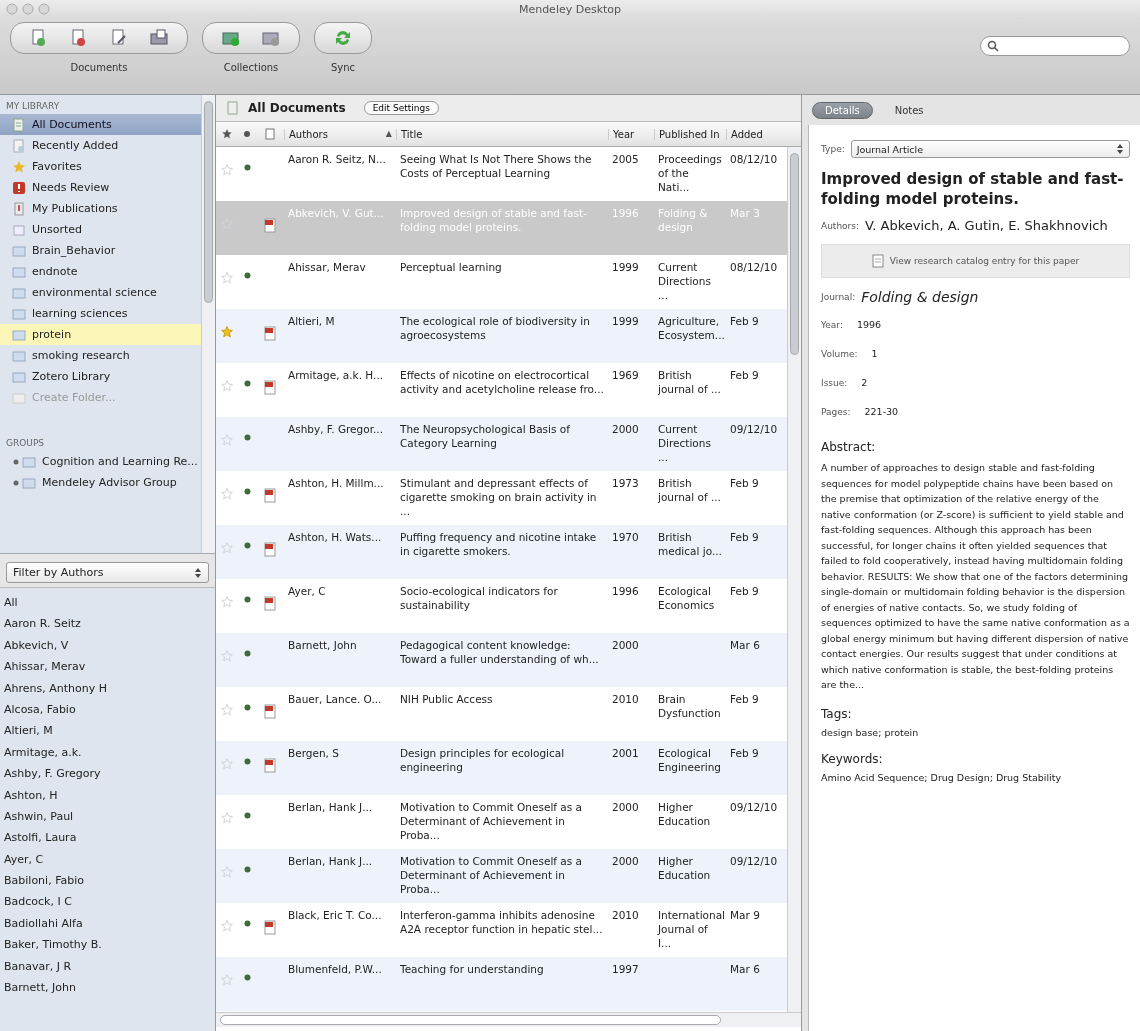 Image resolution: width=1140 pixels, height=1031 pixels. Describe the element at coordinates (501, 498) in the screenshot. I see `document-row: Ashton, H. Millm... Stimulant and depressant effects of cigarette smoking on brain activity in ... 1973 British journal of ... Feb 9` at that location.